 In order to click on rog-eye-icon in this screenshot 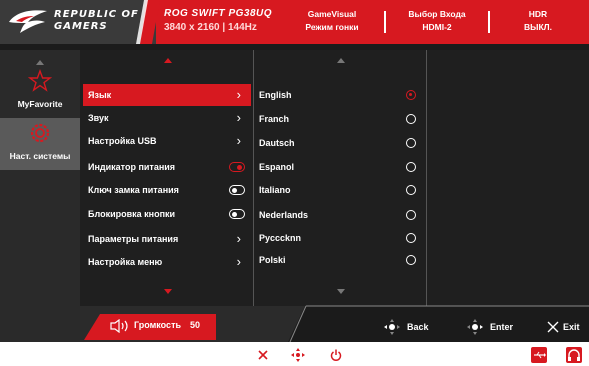, I will do `click(28, 21)`.